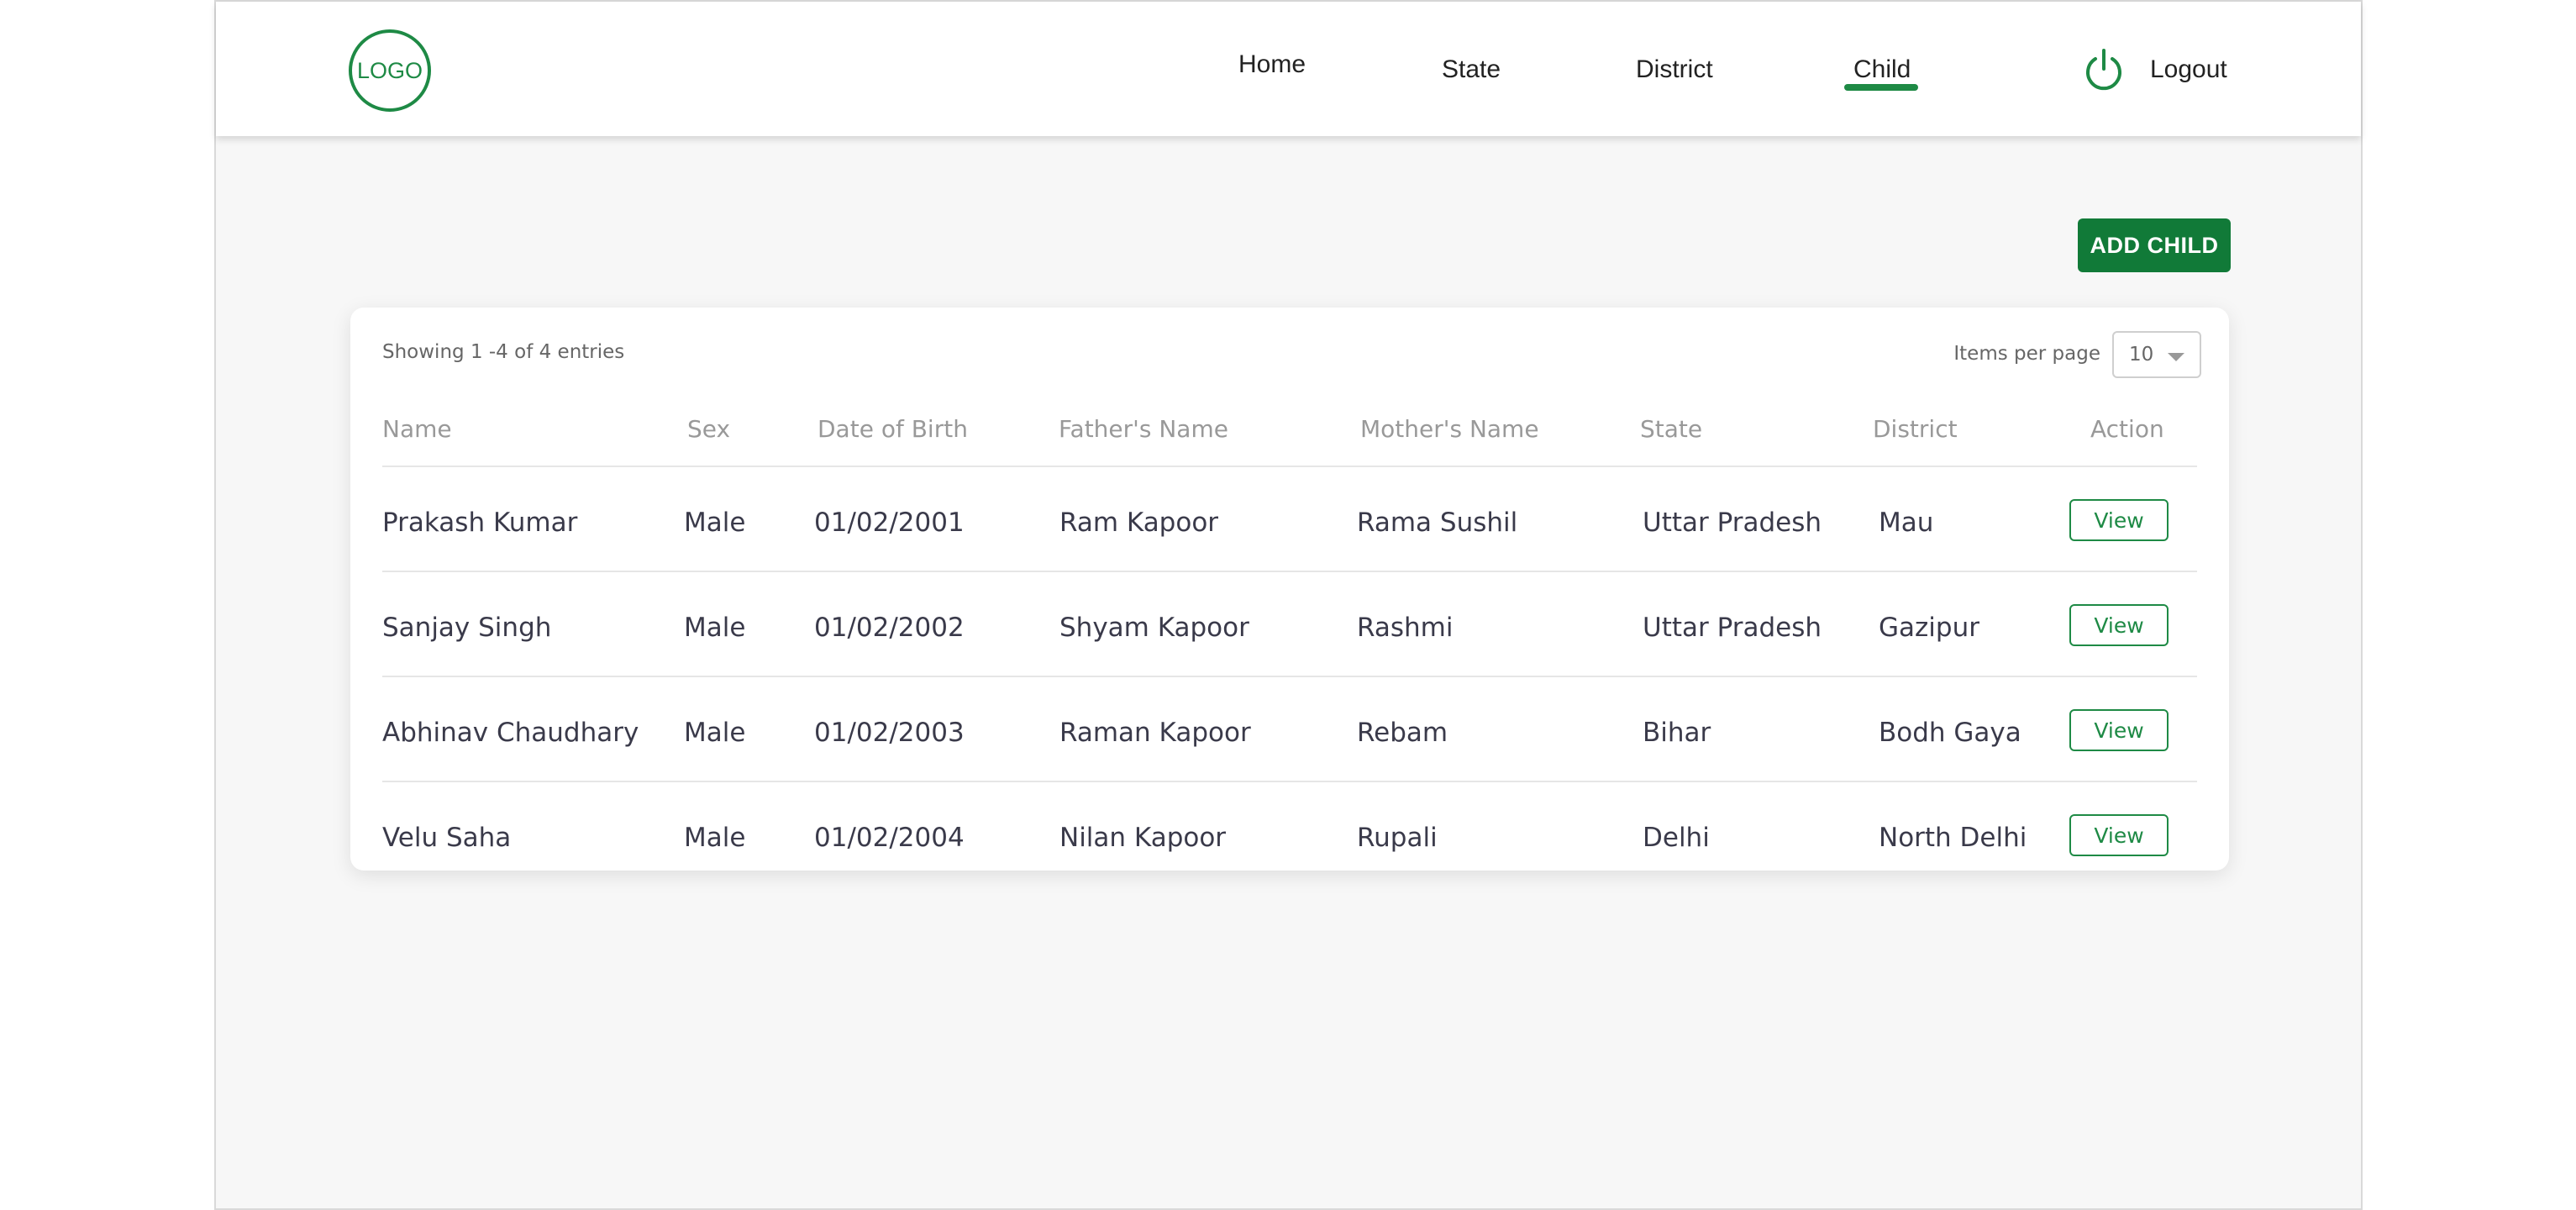  What do you see at coordinates (503, 352) in the screenshot?
I see `entries-summary: Showing 1 -4 of 4 entries` at bounding box center [503, 352].